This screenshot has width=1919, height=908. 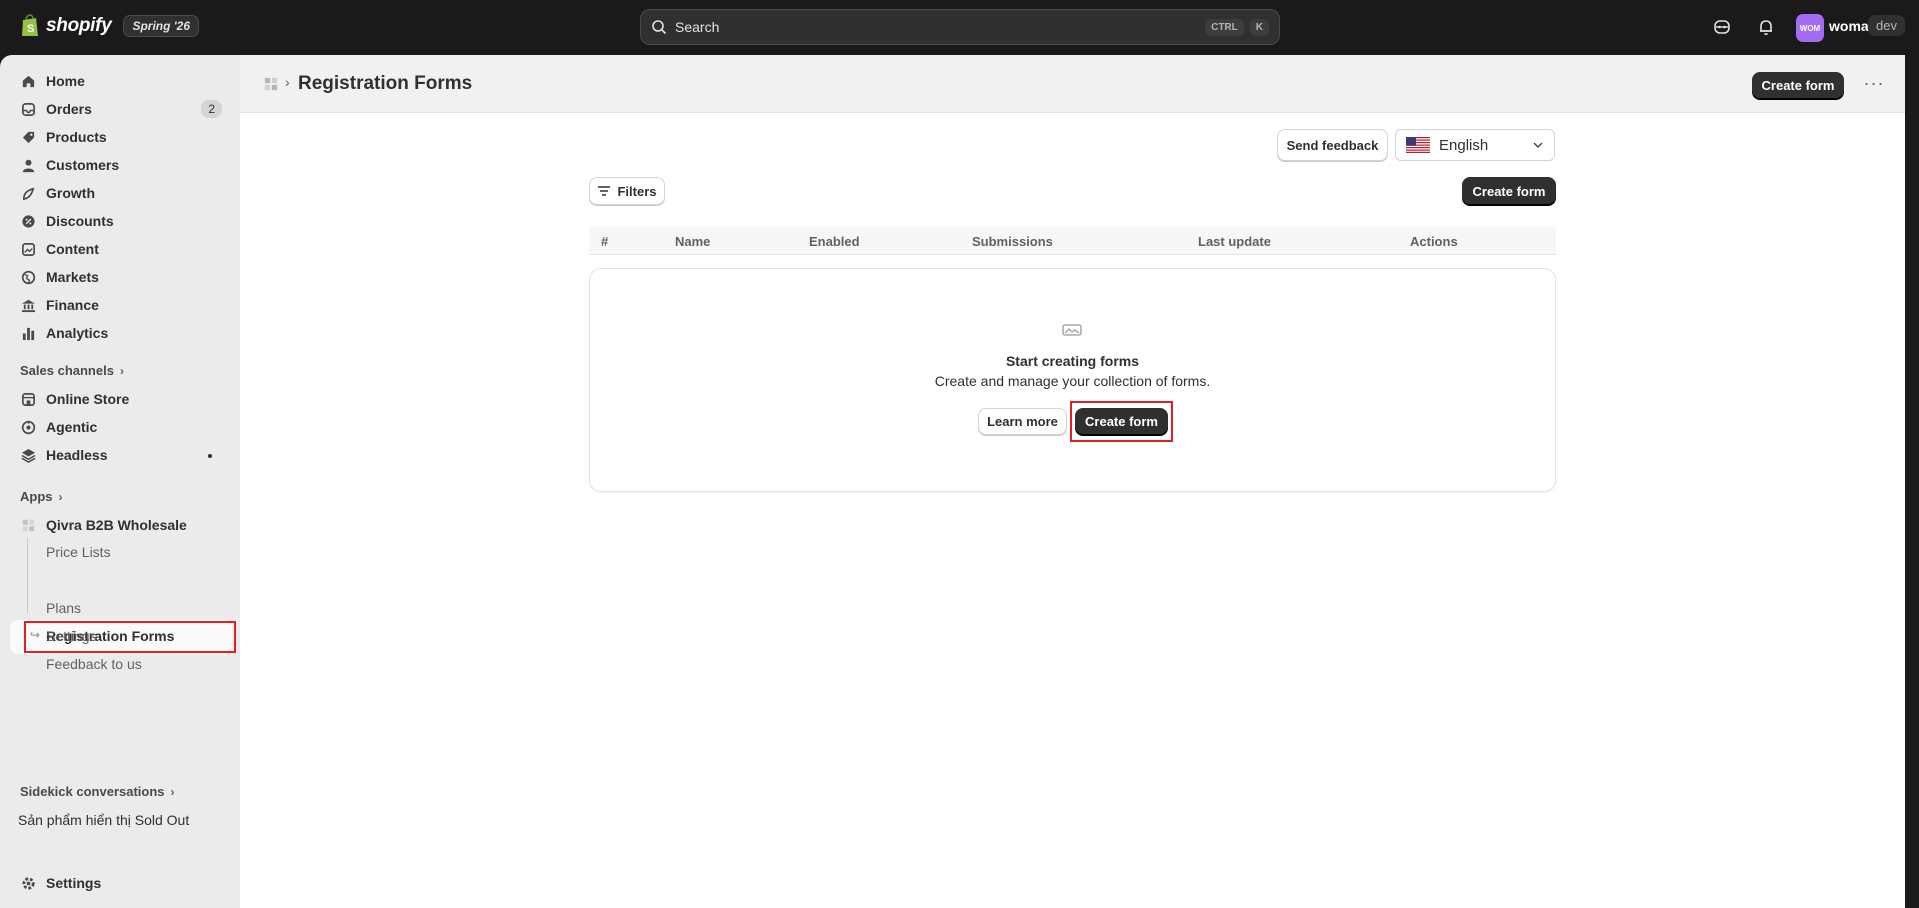 I want to click on globe-icon, so click(x=28, y=277).